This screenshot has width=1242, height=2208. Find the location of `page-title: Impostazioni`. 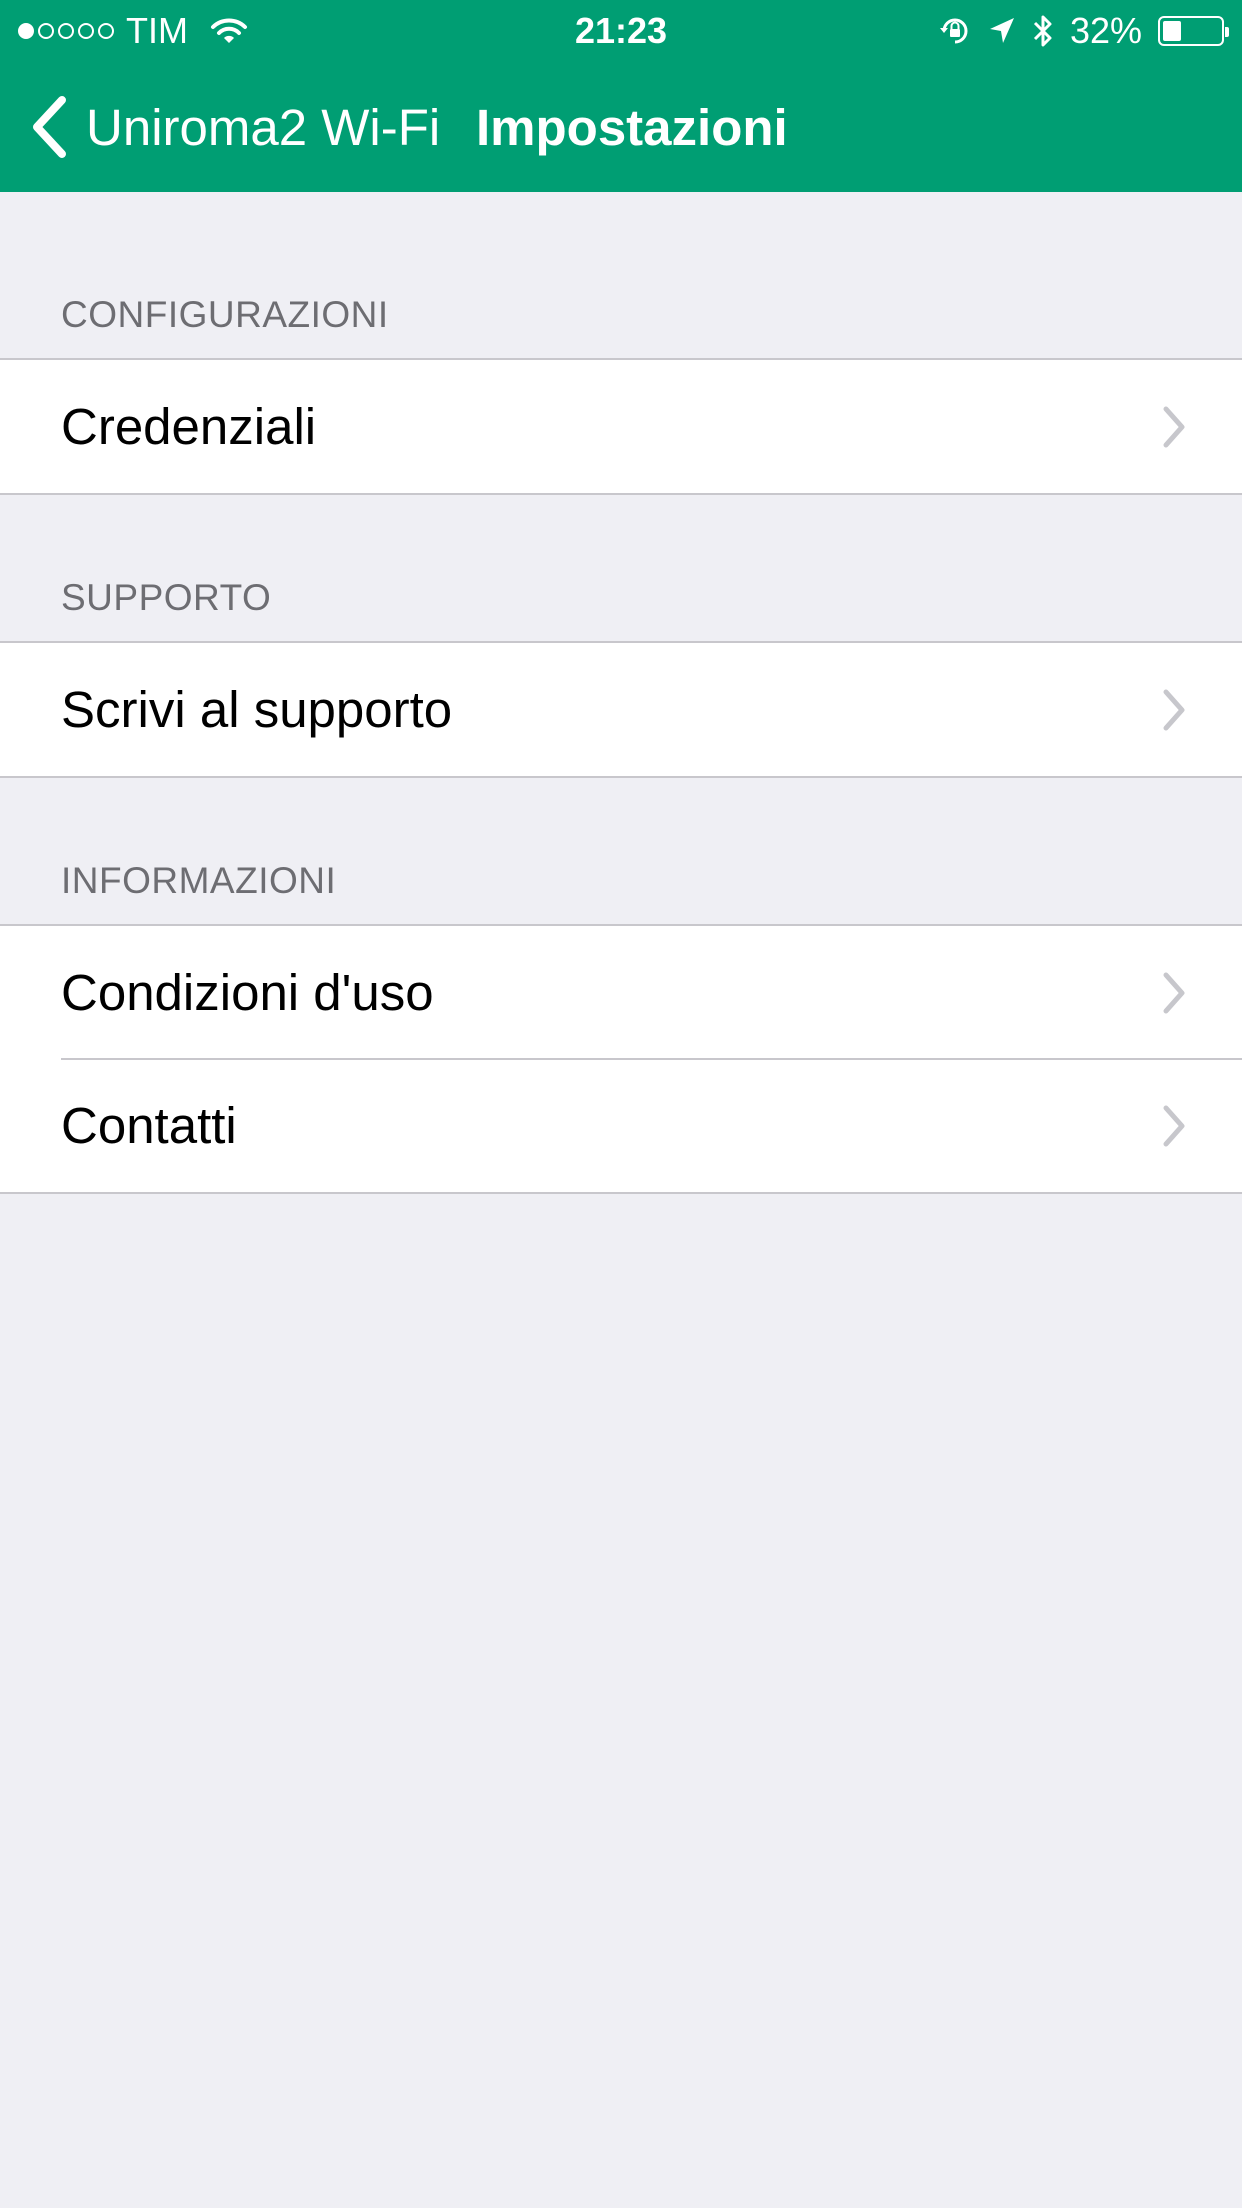

page-title: Impostazioni is located at coordinates (632, 127).